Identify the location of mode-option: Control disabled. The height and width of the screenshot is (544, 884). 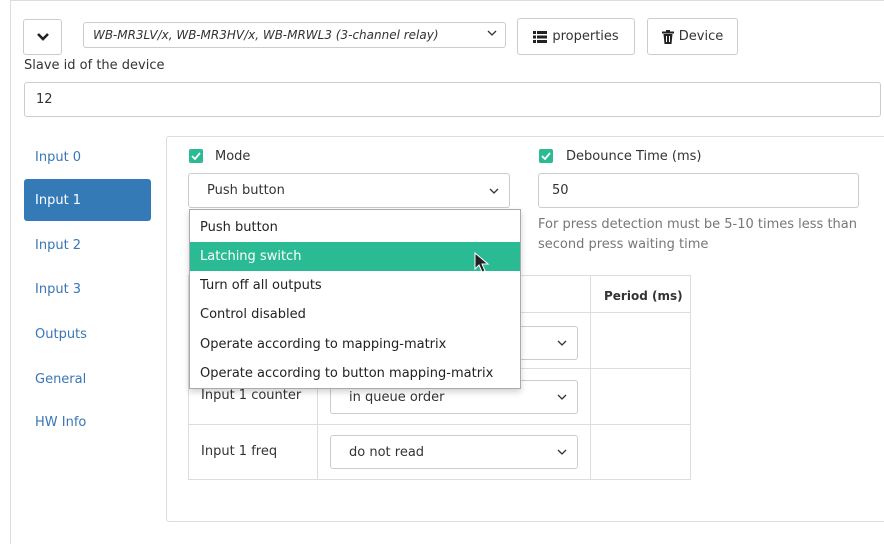
(355, 314).